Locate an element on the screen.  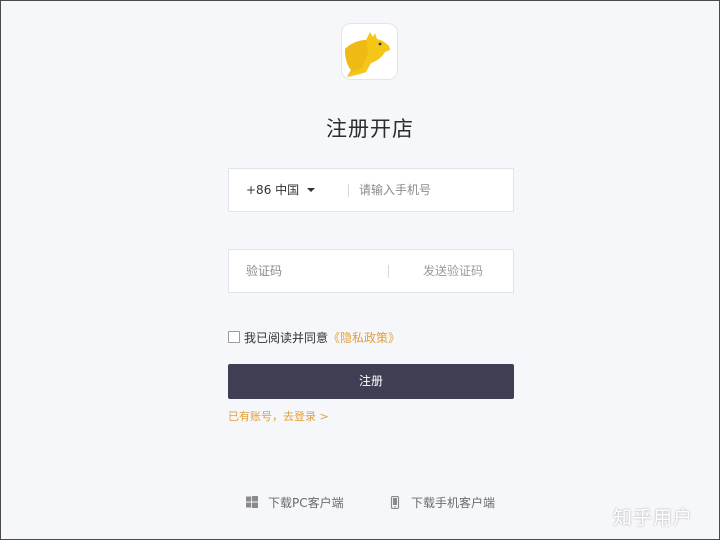
country-code-label: +86 中国 is located at coordinates (273, 190).